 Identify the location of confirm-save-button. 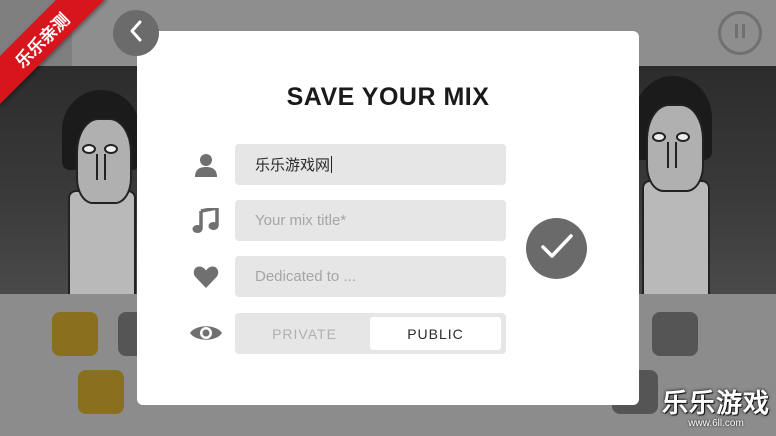
(556, 248).